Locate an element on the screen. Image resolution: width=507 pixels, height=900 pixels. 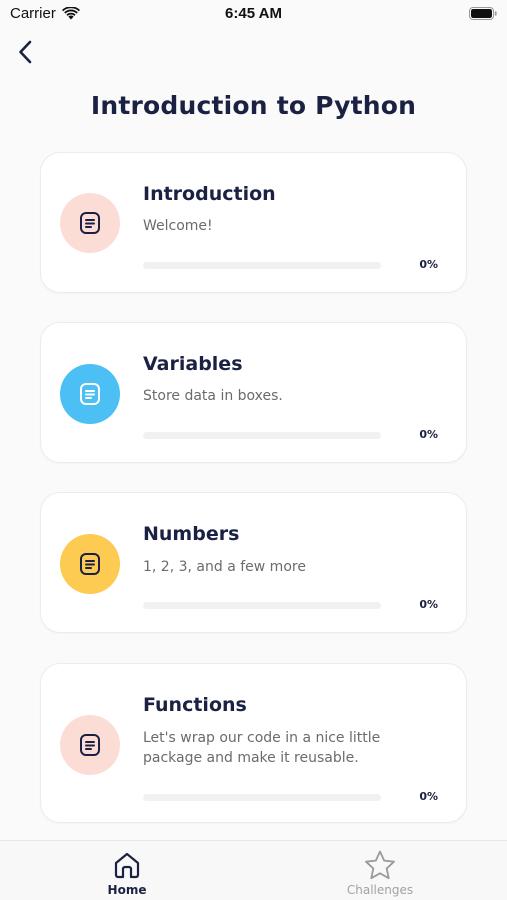
lesson-description: Welcome! is located at coordinates (178, 226).